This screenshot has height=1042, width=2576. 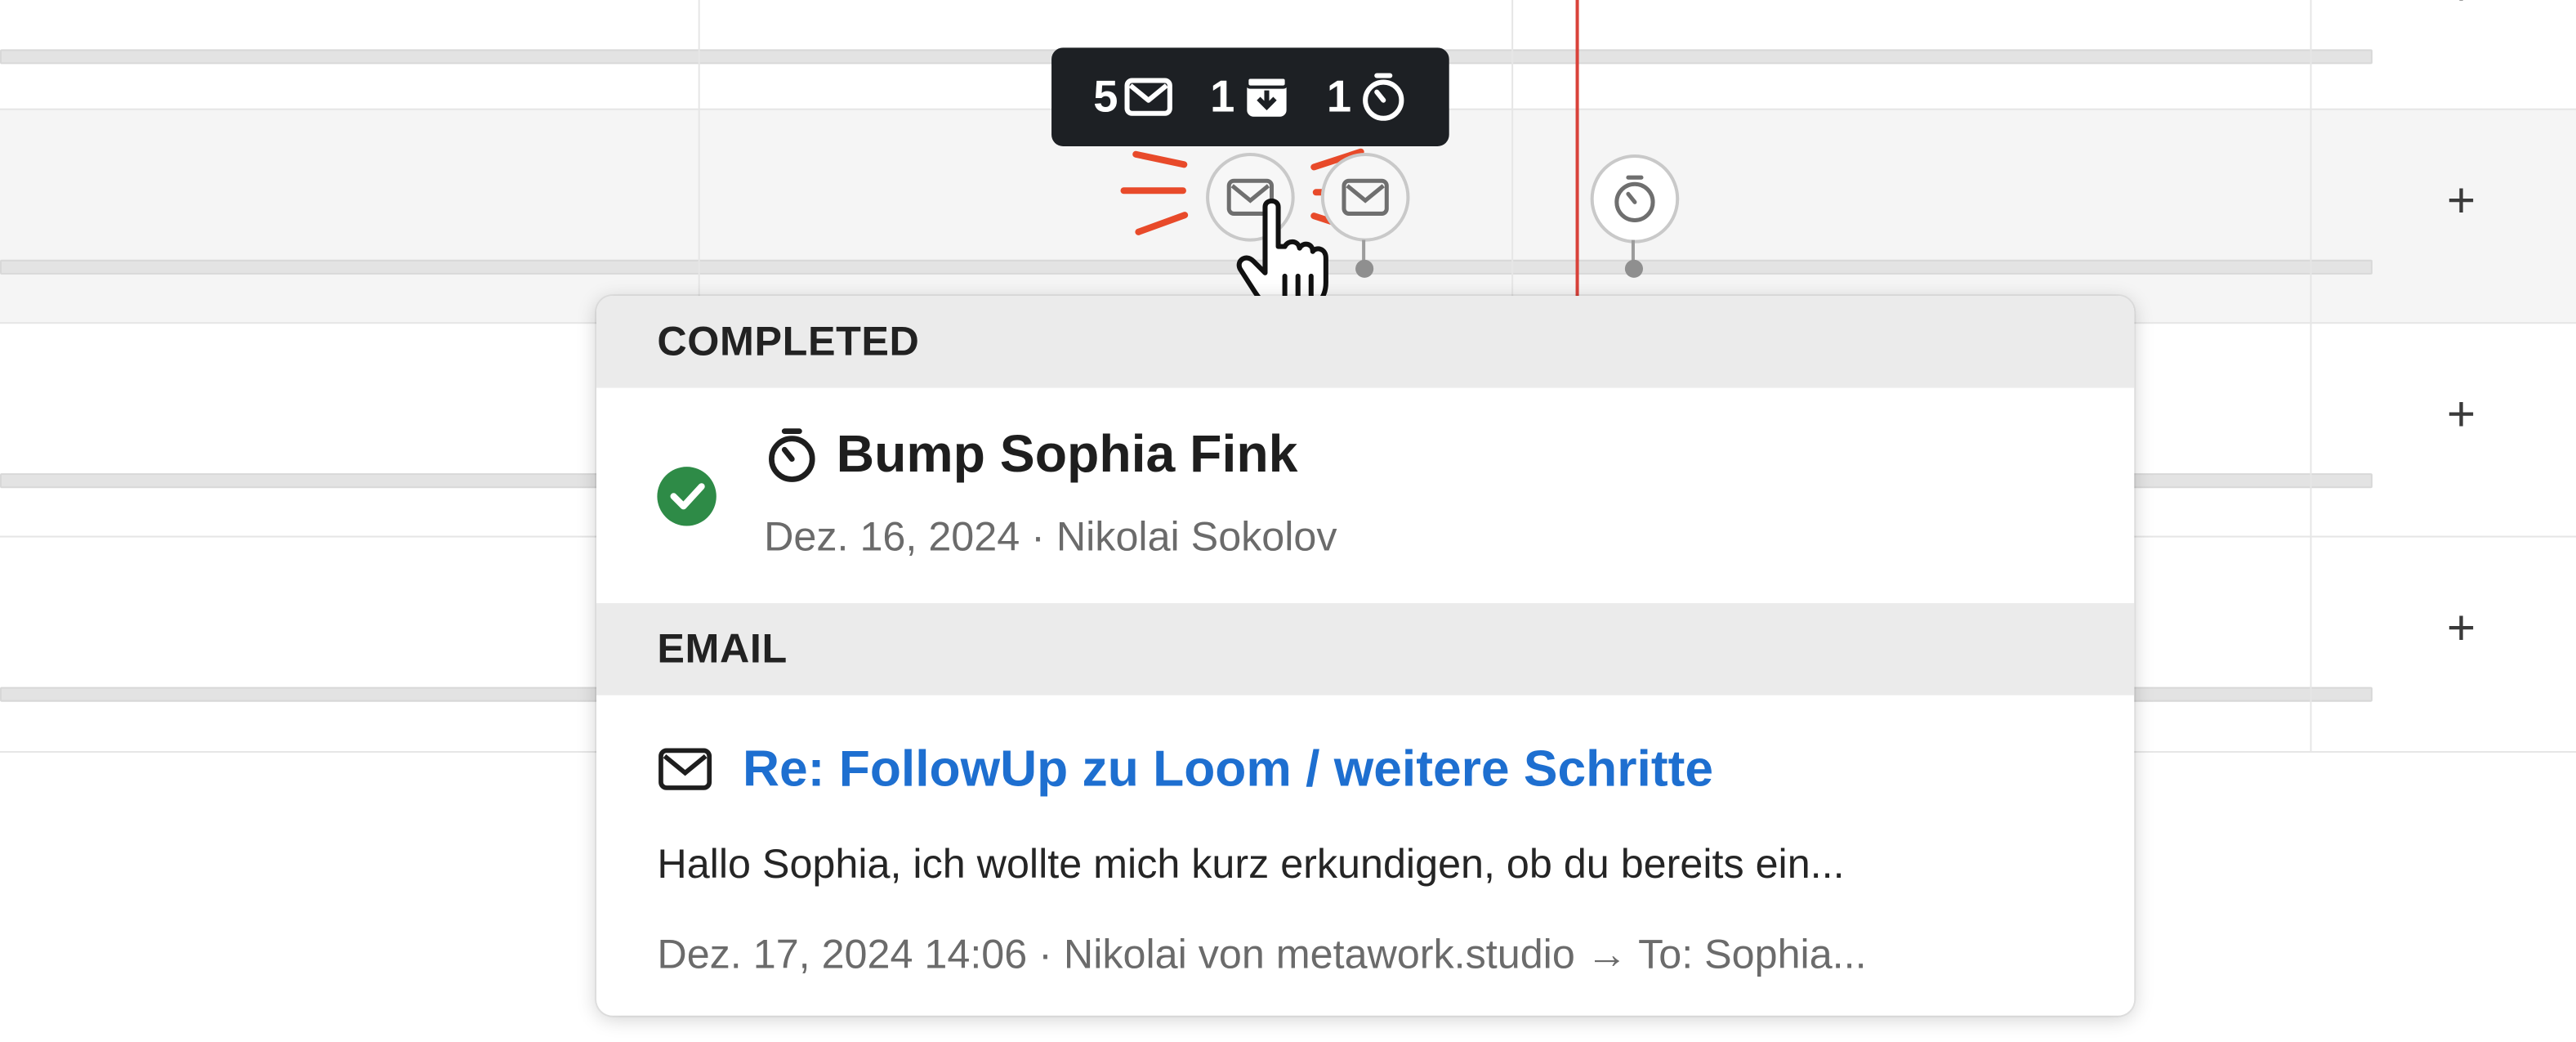 I want to click on timer-event-node, so click(x=1635, y=199).